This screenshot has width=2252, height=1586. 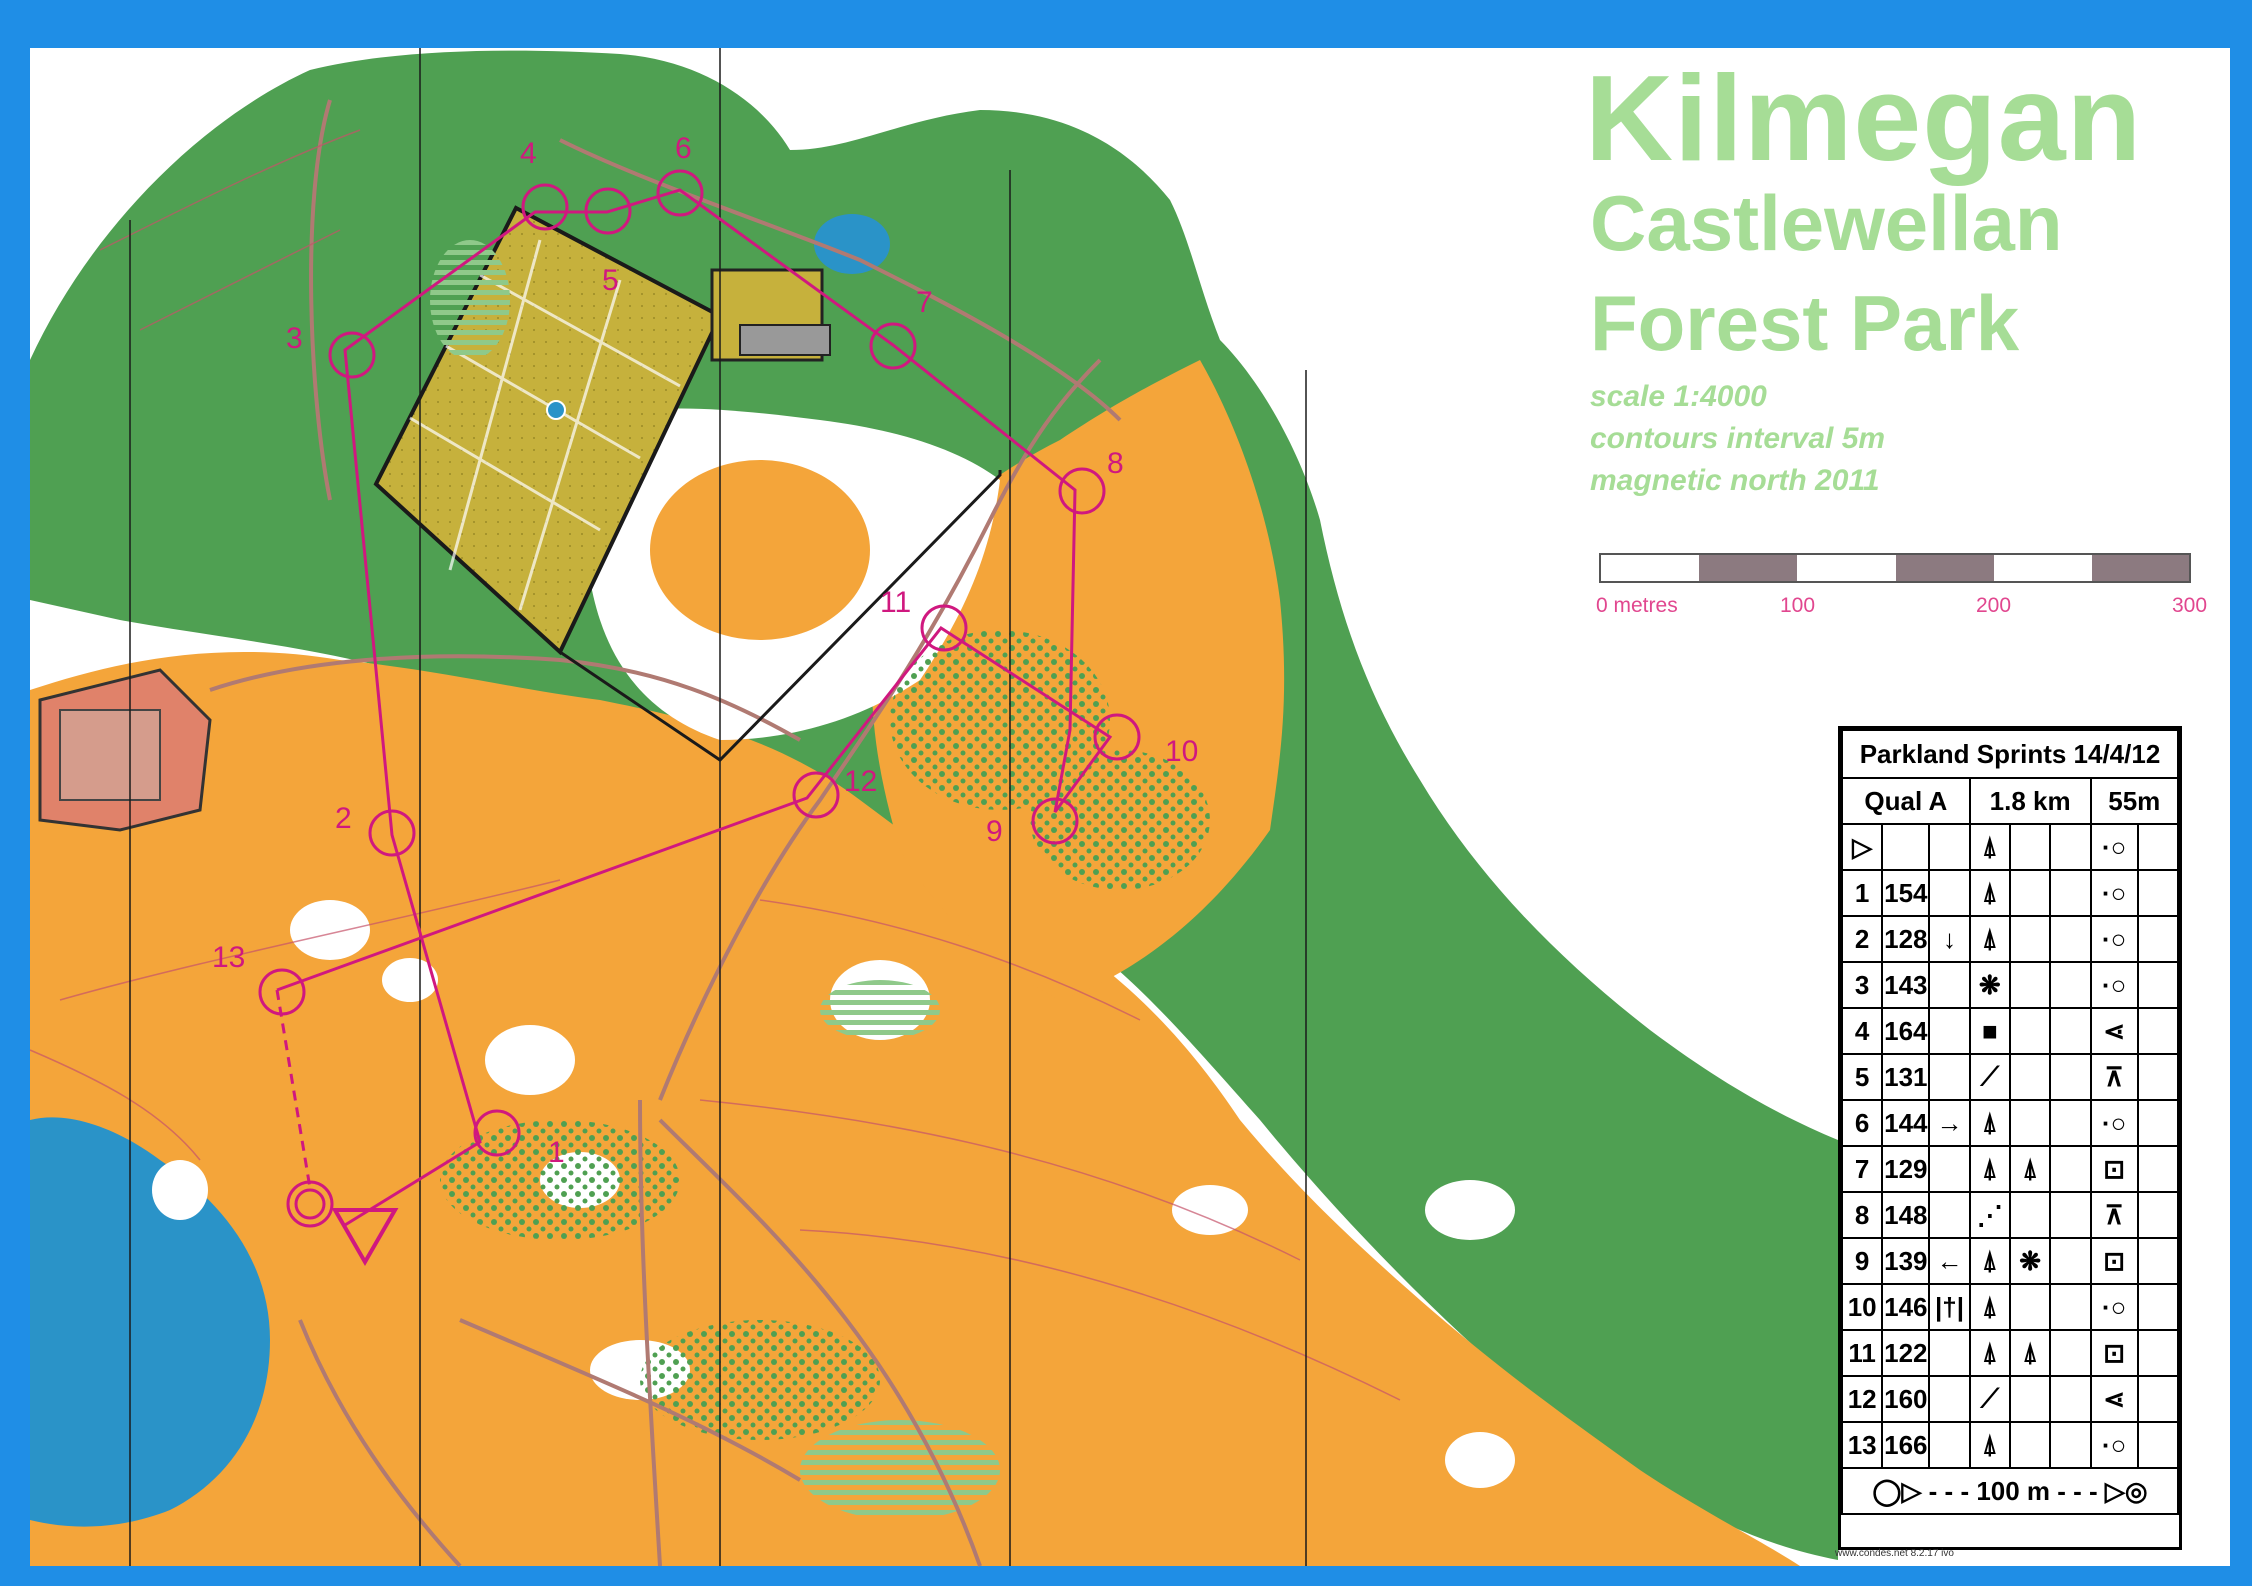 What do you see at coordinates (228, 957) in the screenshot?
I see `control-label-13: 13` at bounding box center [228, 957].